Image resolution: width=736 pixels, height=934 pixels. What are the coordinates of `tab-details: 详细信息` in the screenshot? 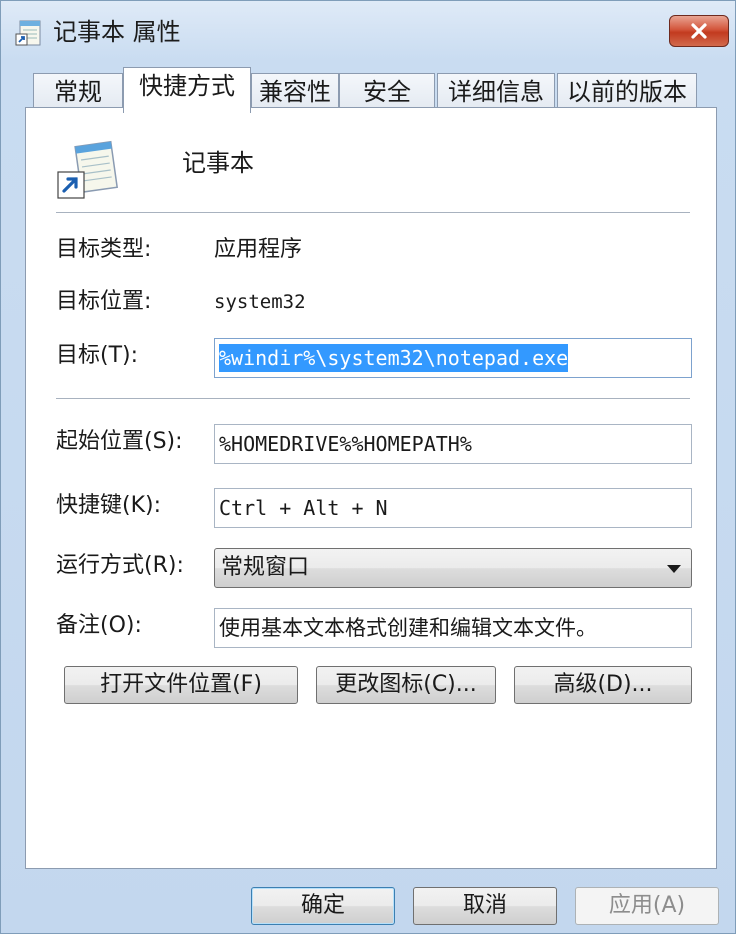 It's located at (496, 92).